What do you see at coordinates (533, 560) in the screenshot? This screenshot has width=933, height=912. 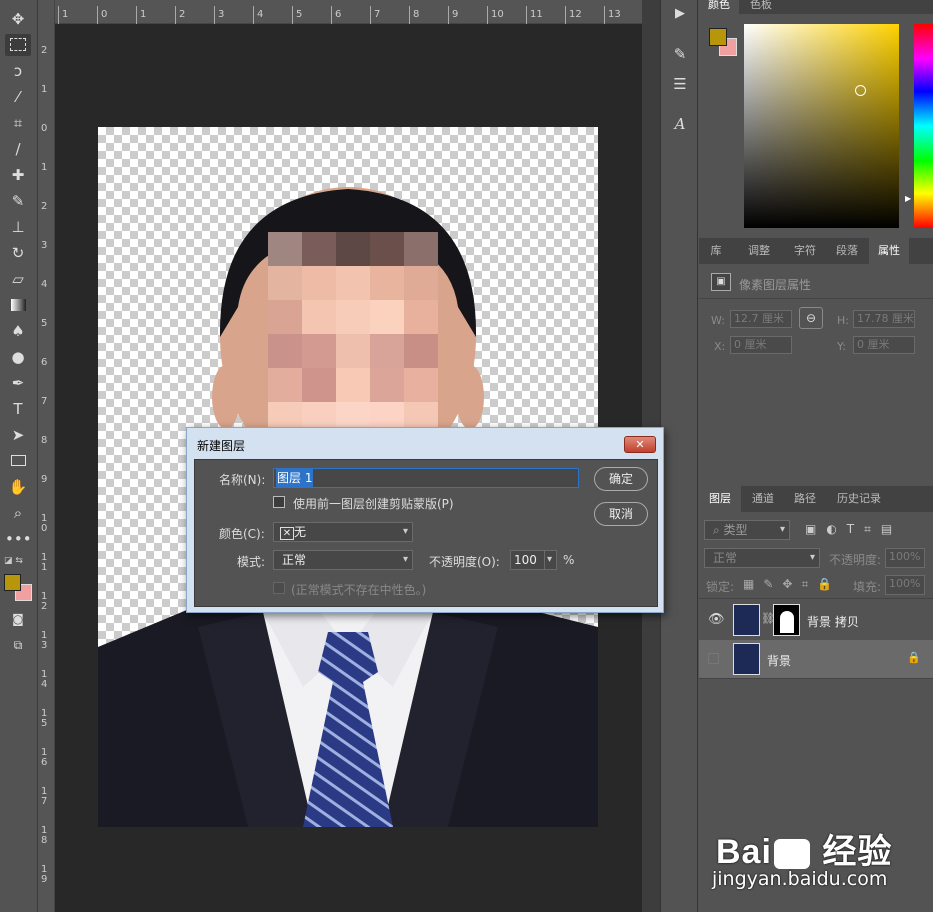 I see `opacity-input: 100 ▾` at bounding box center [533, 560].